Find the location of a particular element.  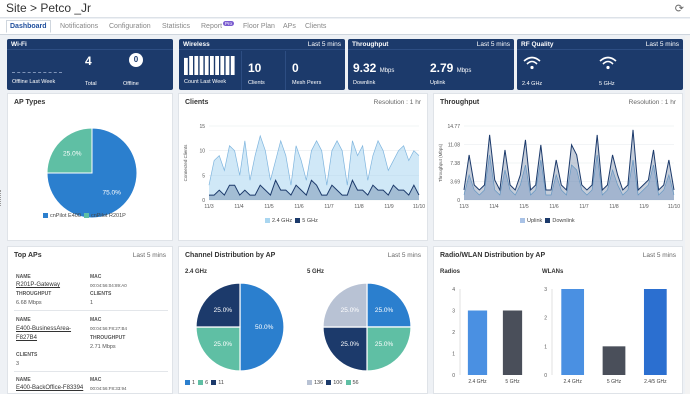

radio-wlan-range: Last 5 mins is located at coordinates (659, 255).